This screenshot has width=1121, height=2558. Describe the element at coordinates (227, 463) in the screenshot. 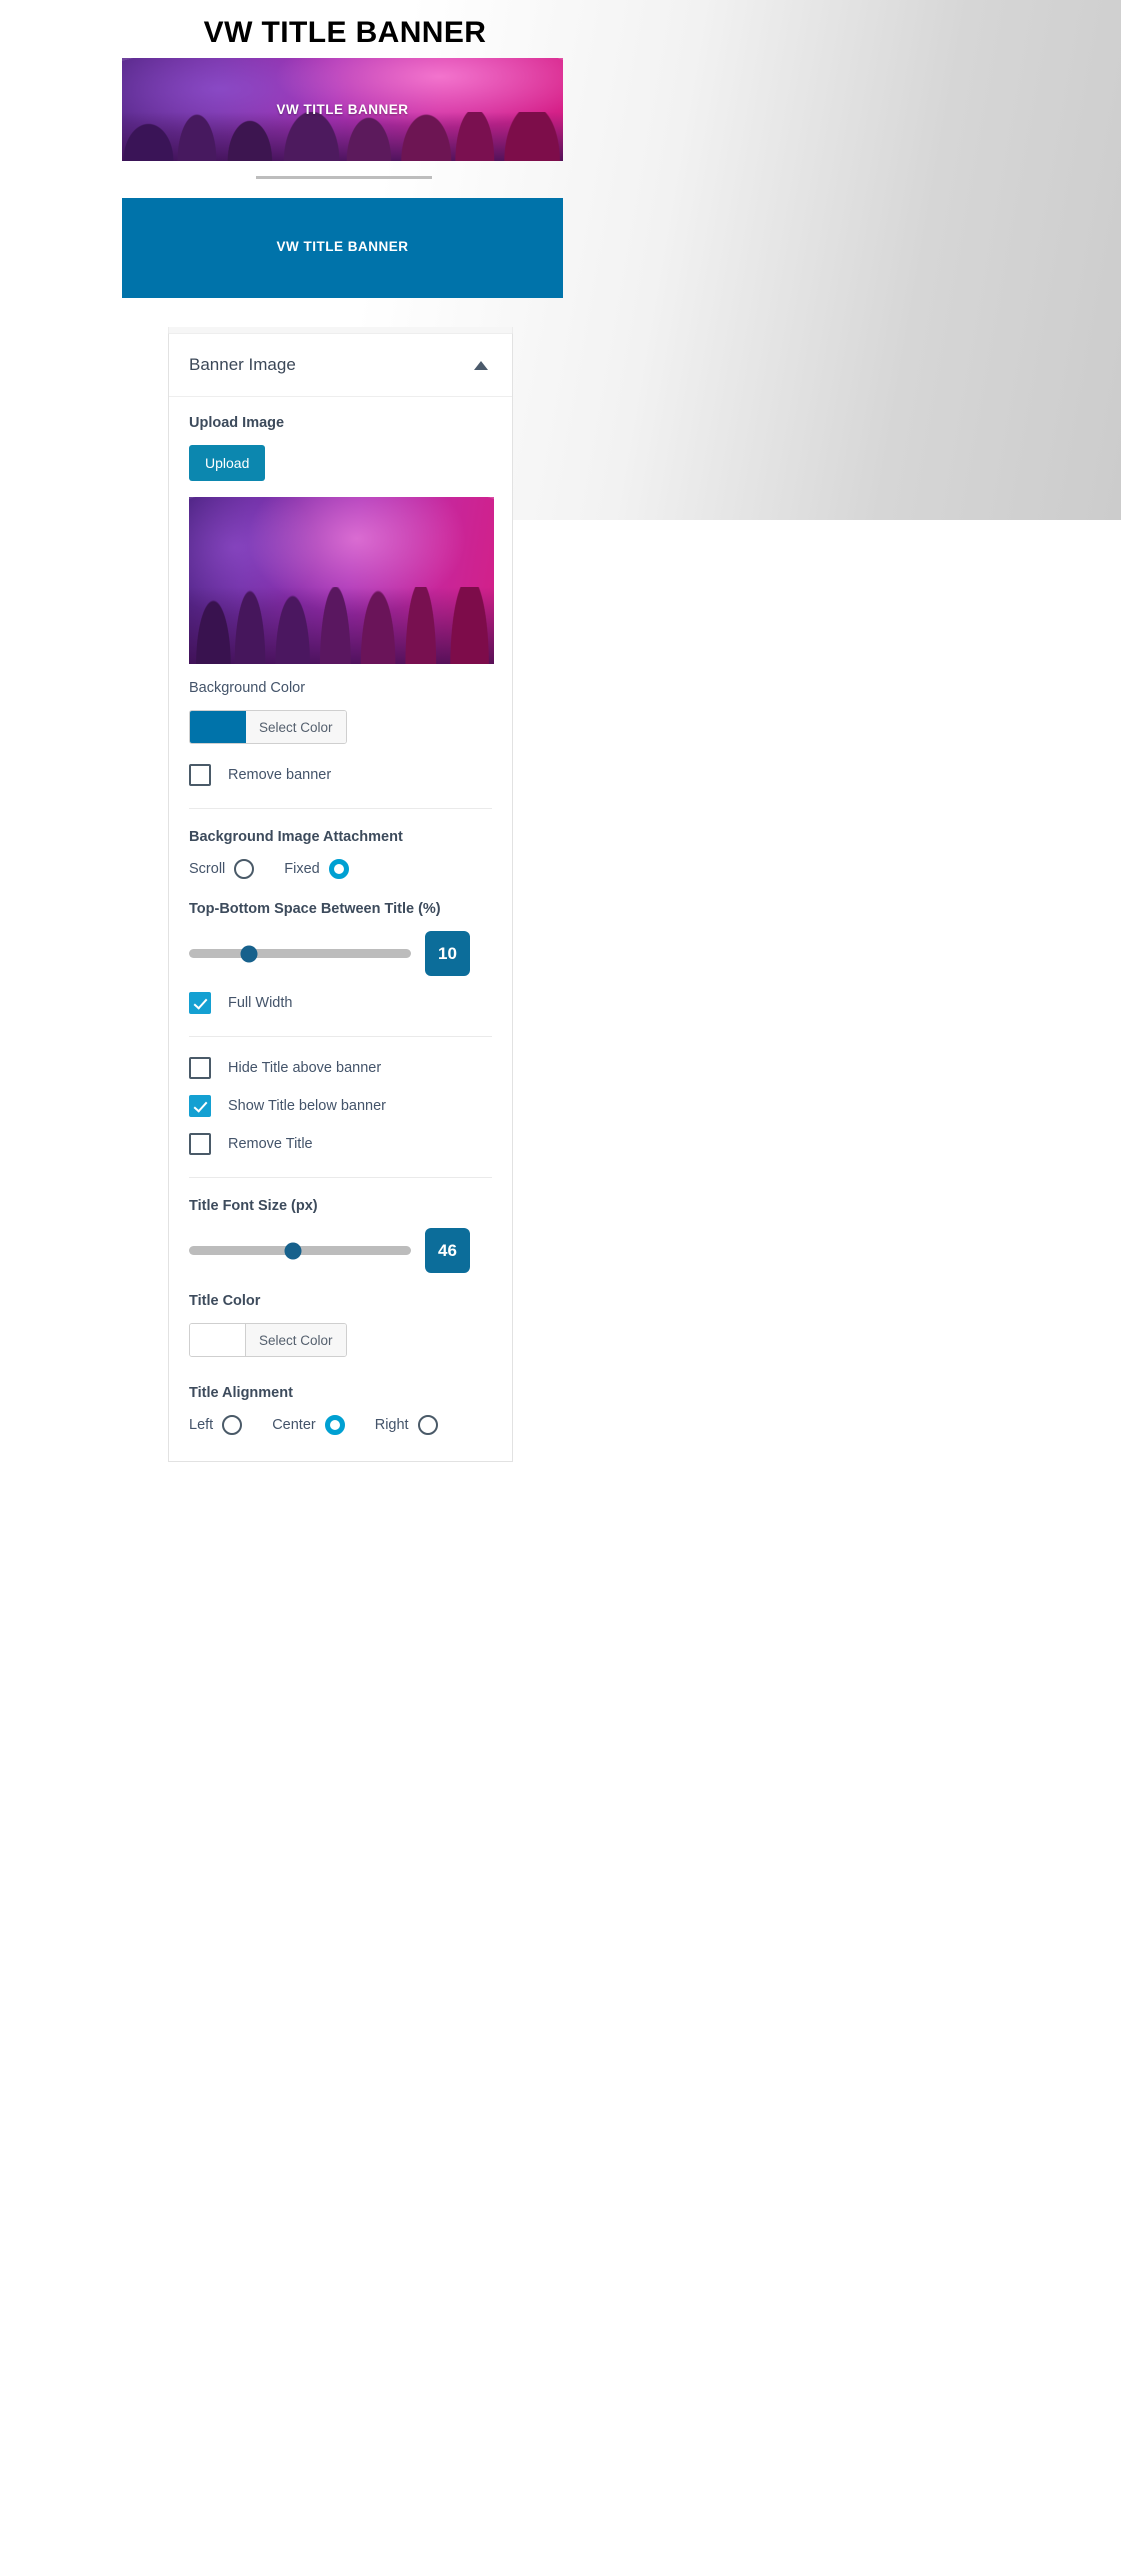

I see `upload-button: Upload` at that location.